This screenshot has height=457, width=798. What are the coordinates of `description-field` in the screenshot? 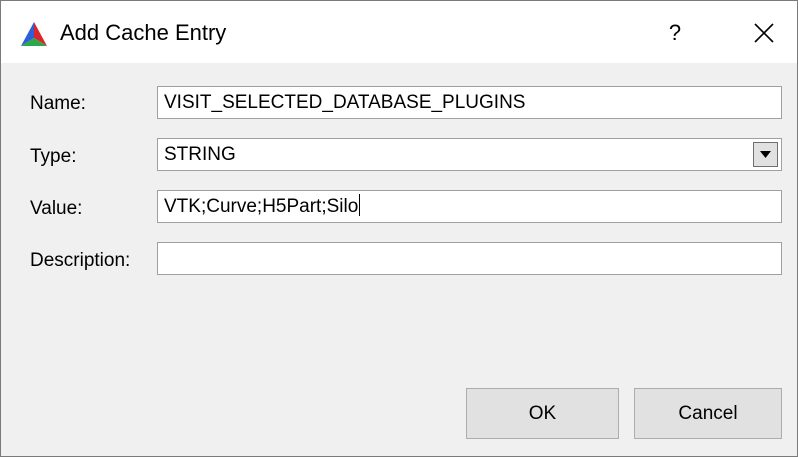 It's located at (469, 258).